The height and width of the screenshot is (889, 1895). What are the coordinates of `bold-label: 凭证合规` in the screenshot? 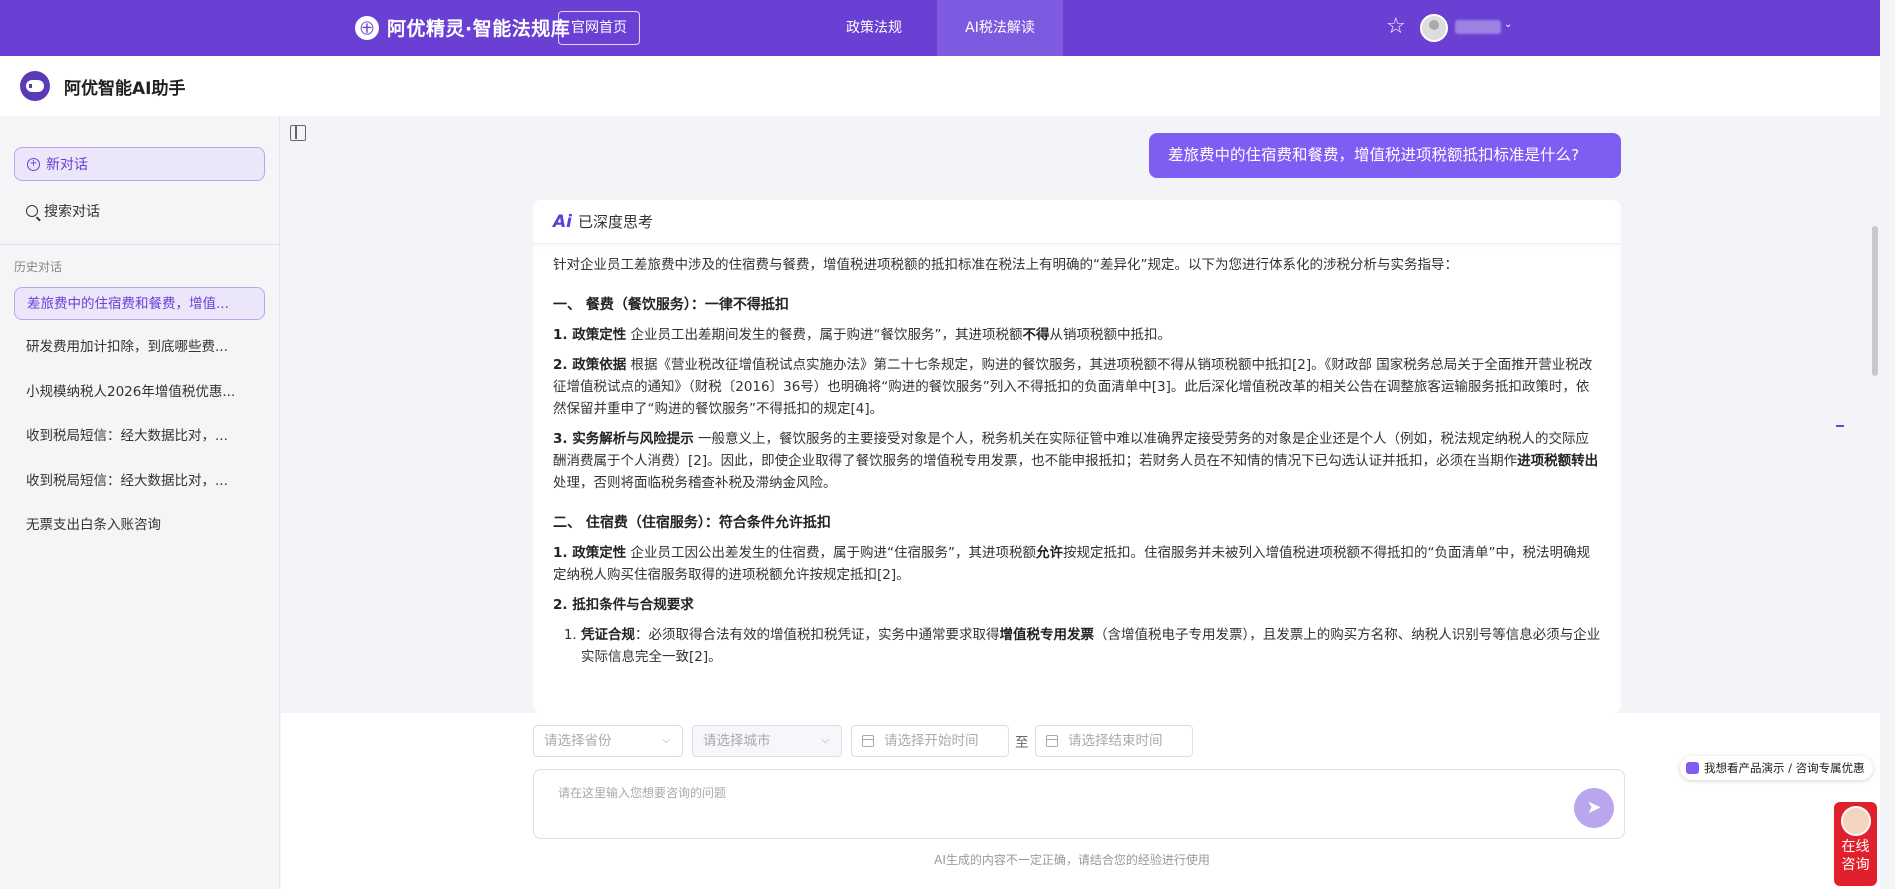 It's located at (608, 635).